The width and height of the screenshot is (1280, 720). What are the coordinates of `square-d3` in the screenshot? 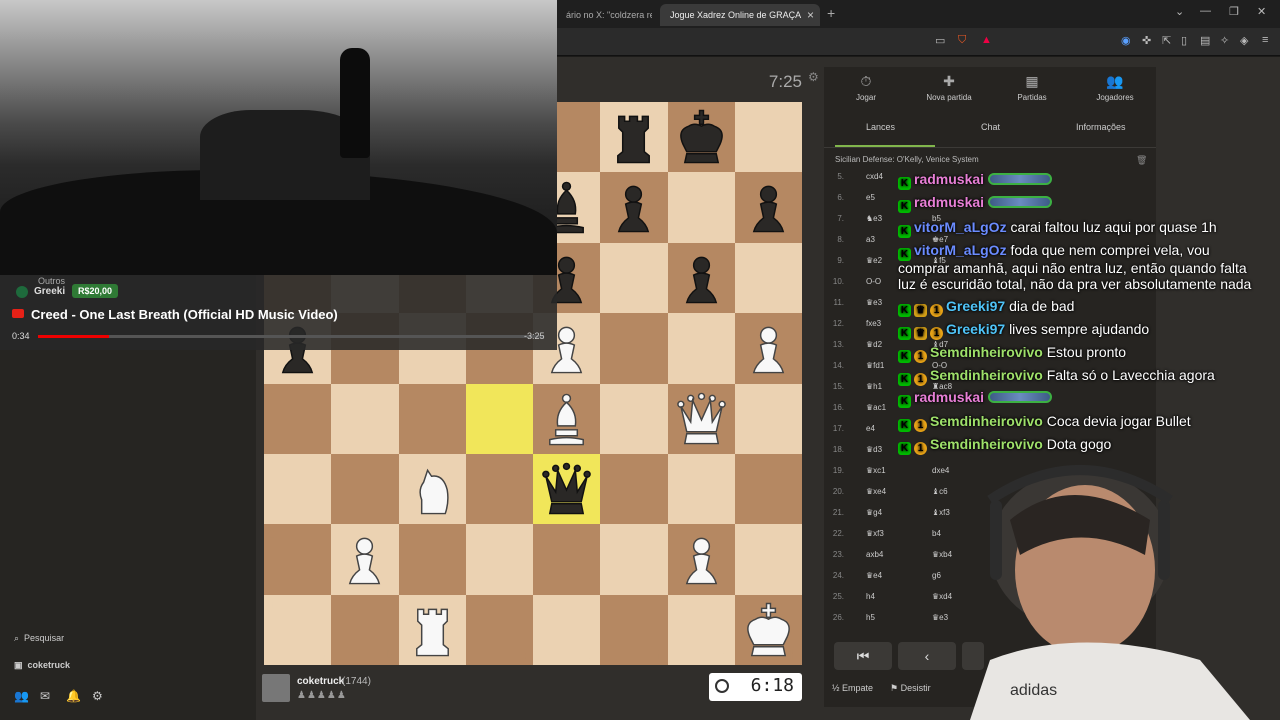 It's located at (499, 489).